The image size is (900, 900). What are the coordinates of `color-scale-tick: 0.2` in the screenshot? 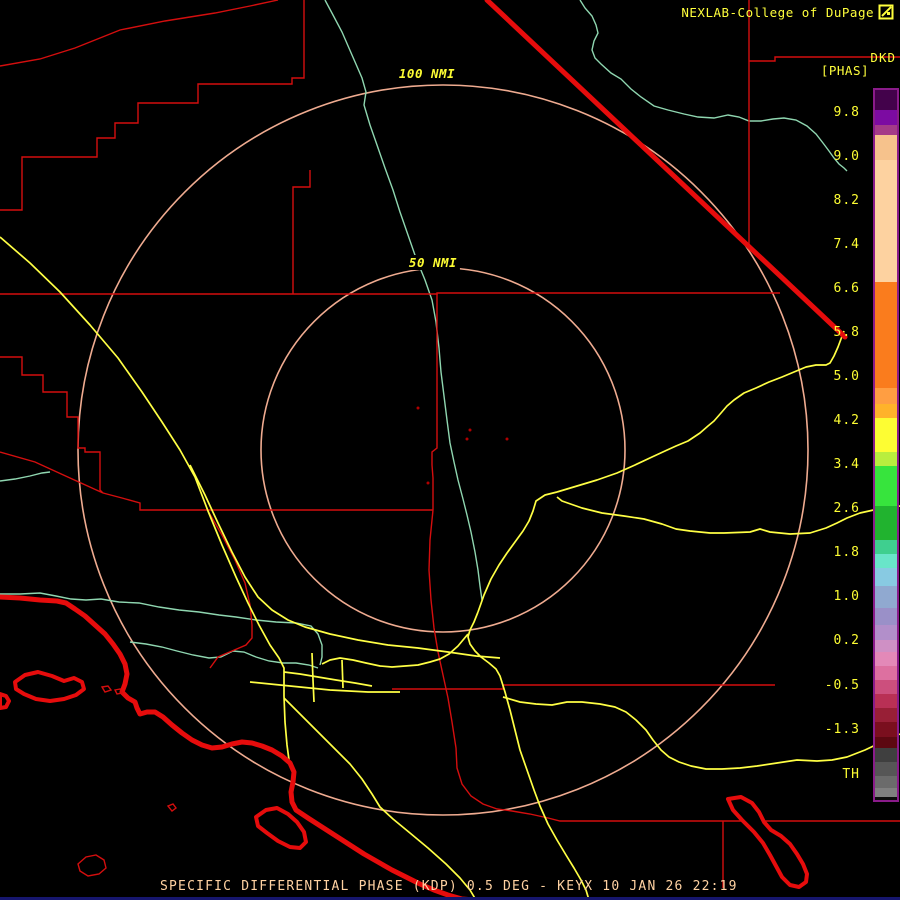 It's located at (846, 640).